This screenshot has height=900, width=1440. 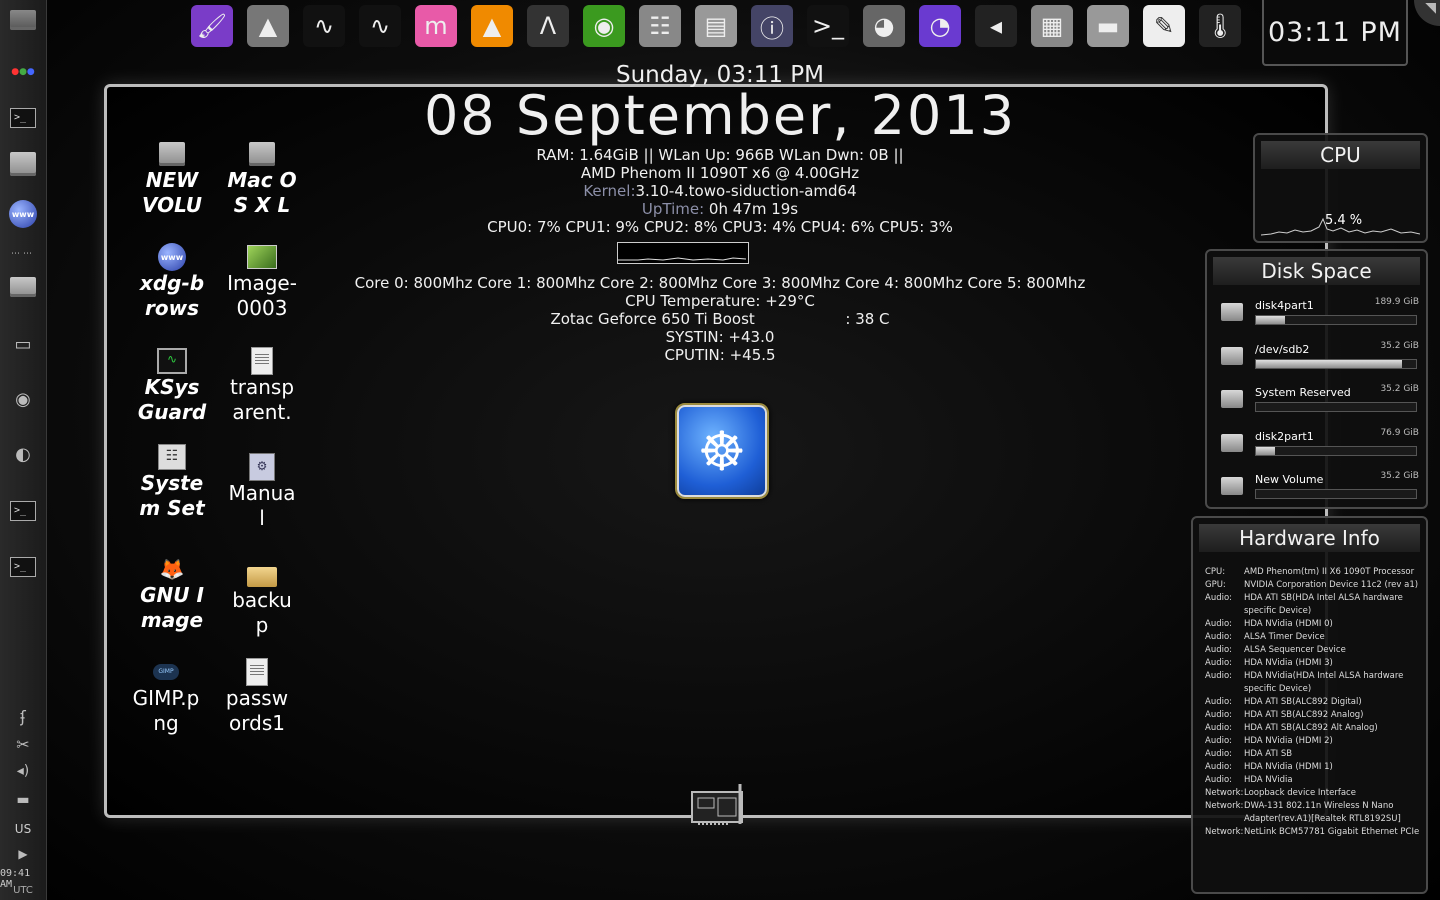 I want to click on settings-icon: ☷, so click(x=172, y=457).